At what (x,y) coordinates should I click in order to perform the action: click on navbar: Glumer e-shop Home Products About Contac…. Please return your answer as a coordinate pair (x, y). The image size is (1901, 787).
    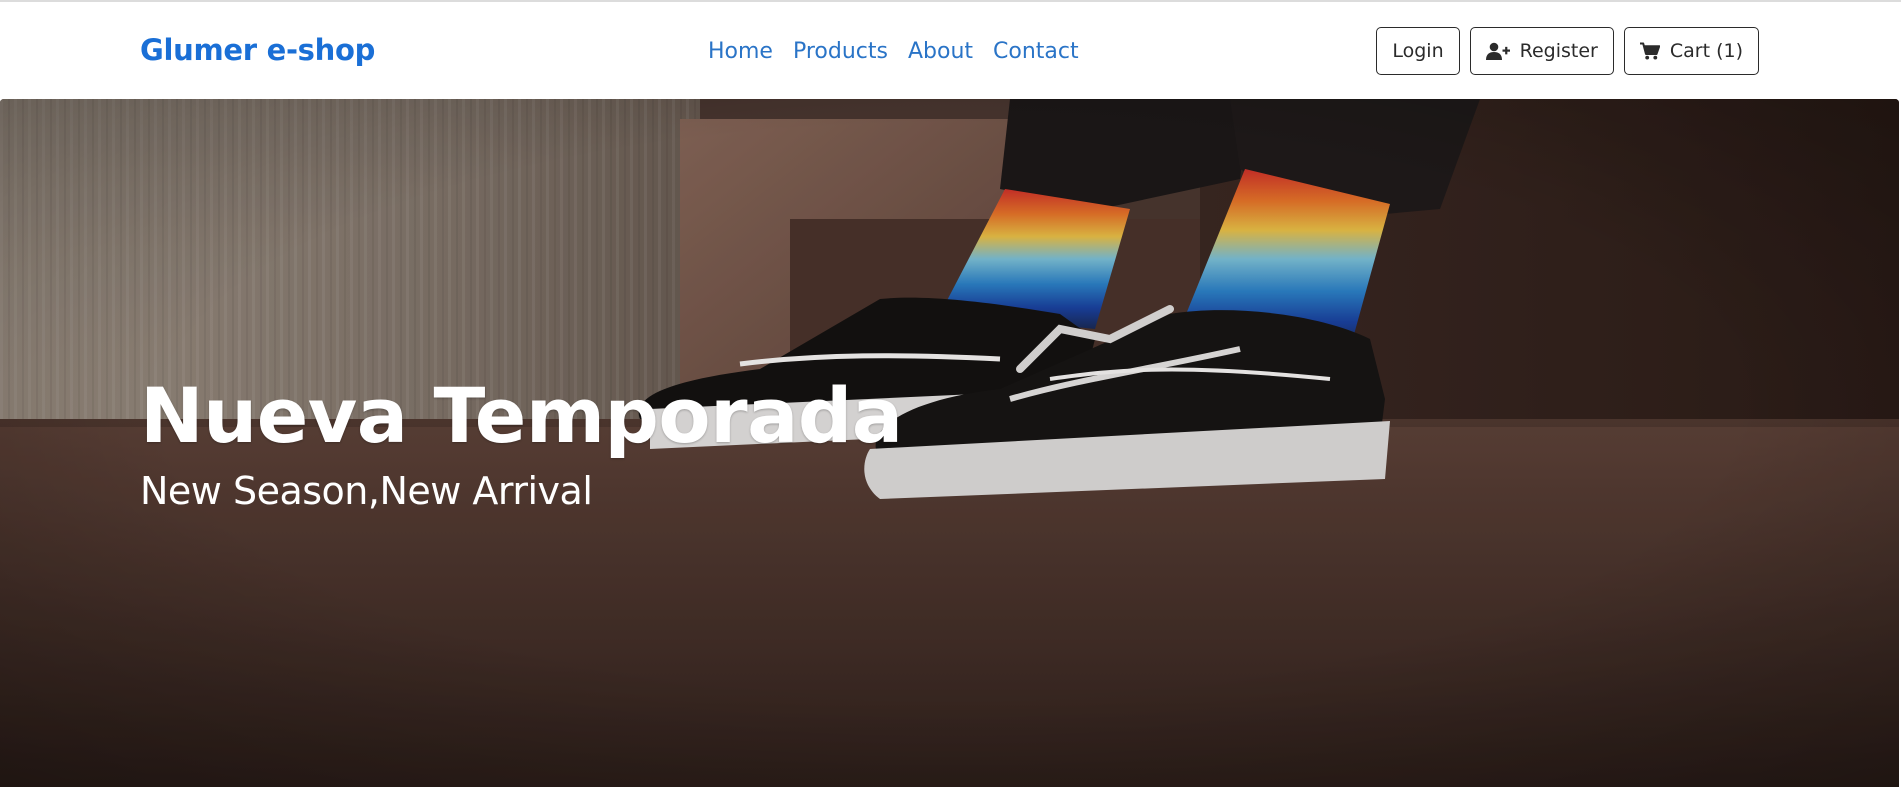
    Looking at the image, I should click on (950, 49).